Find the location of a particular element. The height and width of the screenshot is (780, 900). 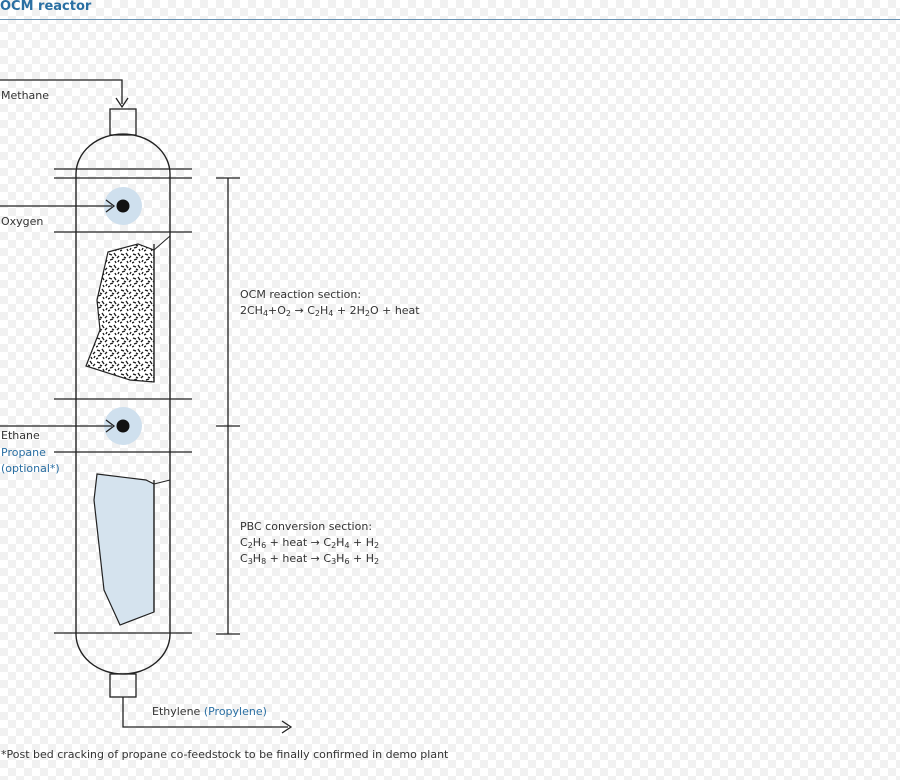

propane-optional-note: (optional*) is located at coordinates (30, 468).